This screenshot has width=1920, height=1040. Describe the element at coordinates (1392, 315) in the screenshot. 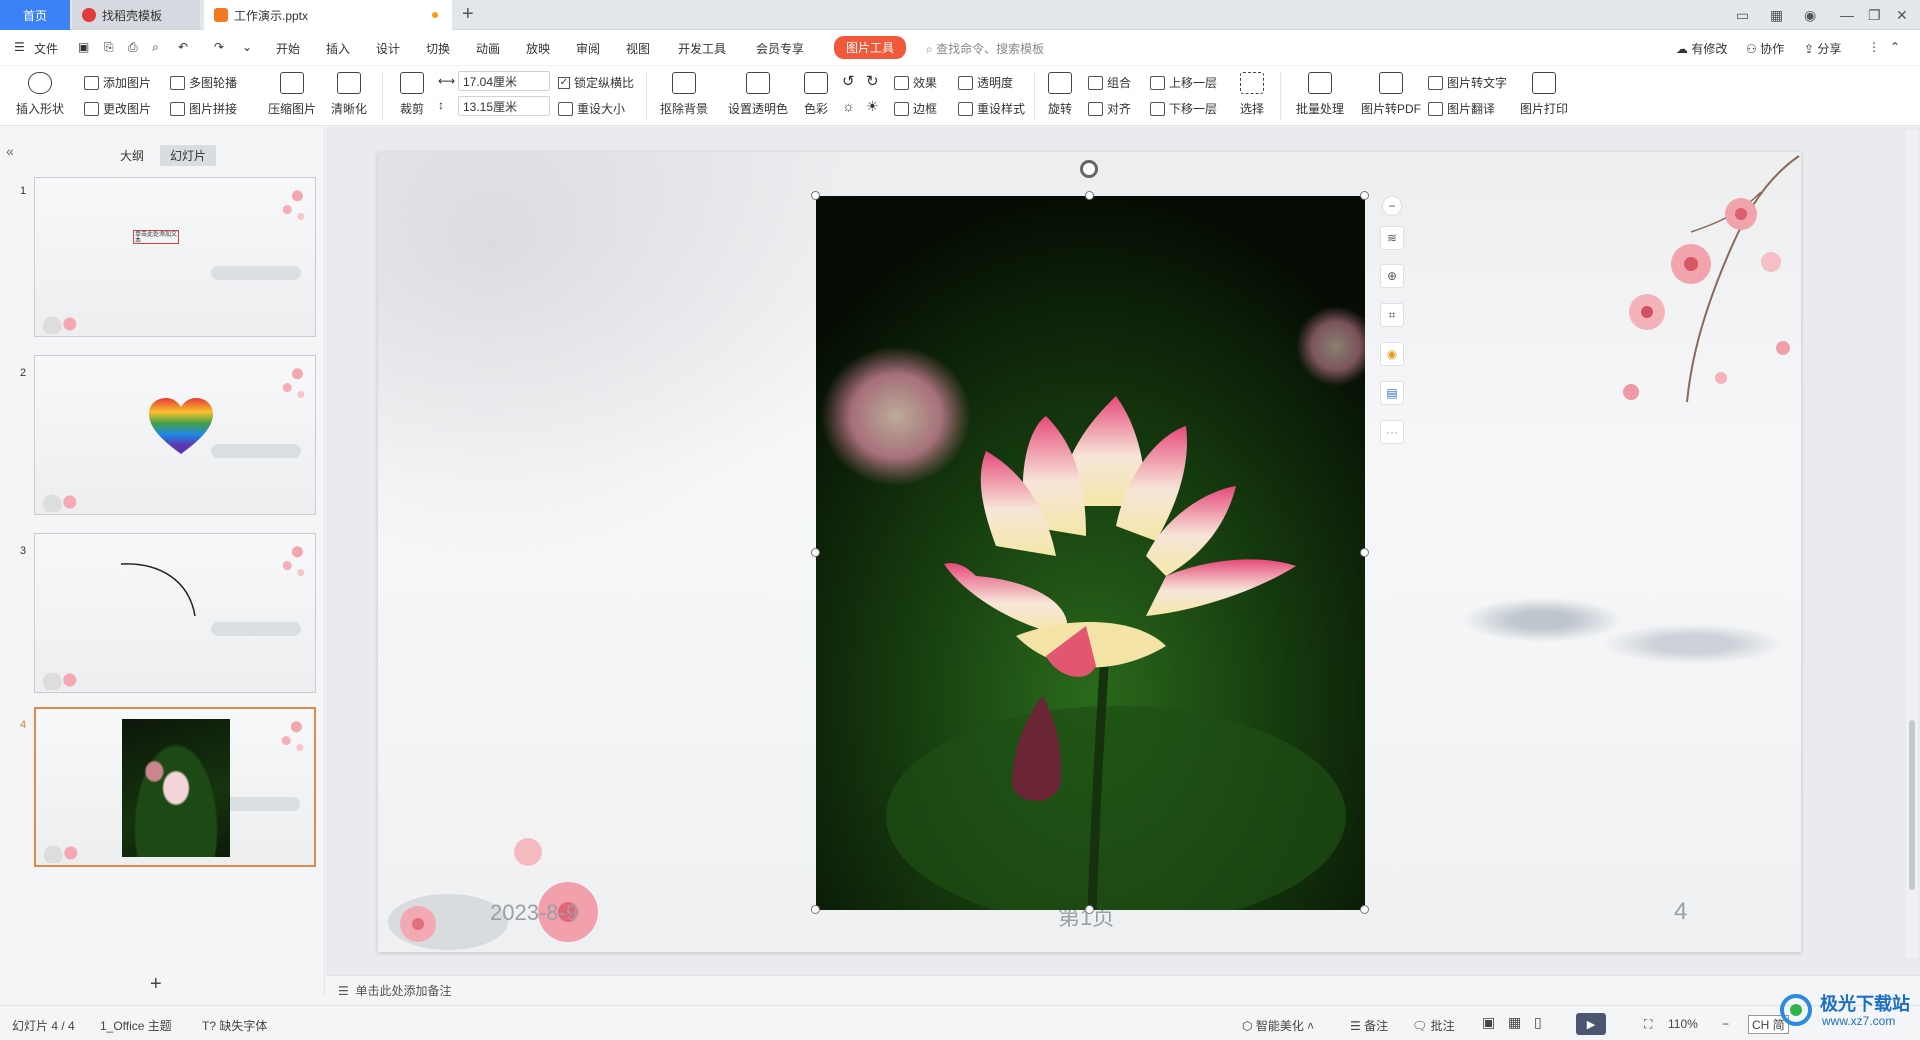

I see `crop-icon: ⌗` at that location.